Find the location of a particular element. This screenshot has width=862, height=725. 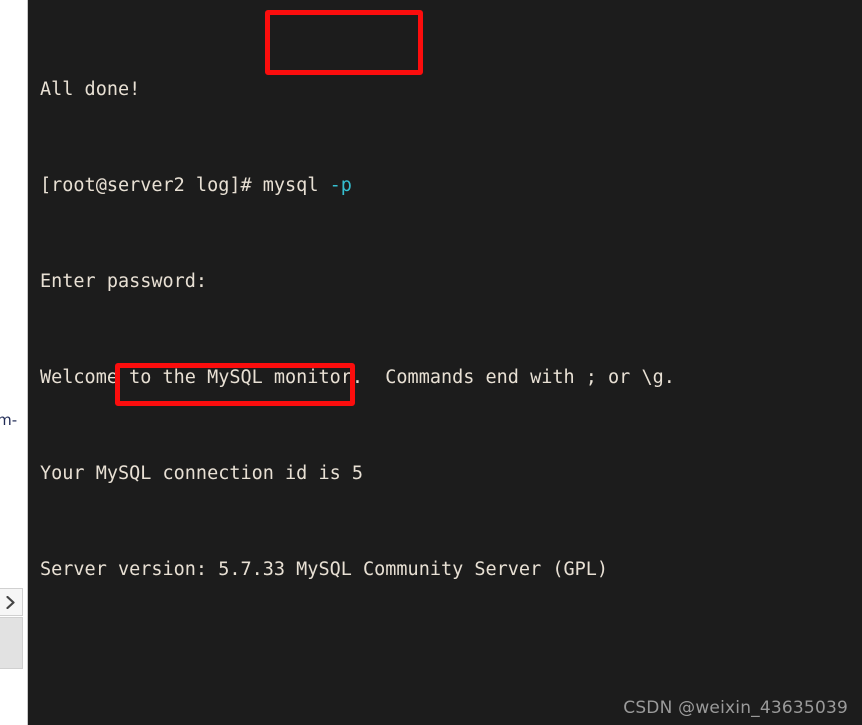

sidebar-clipped-text: om- is located at coordinates (9, 420).